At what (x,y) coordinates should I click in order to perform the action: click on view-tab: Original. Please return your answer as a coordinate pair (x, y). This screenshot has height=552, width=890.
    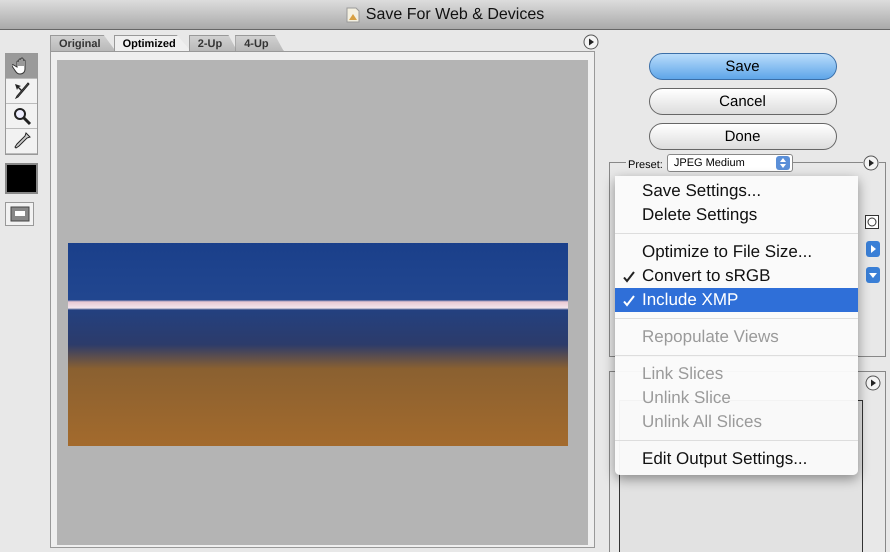
    Looking at the image, I should click on (83, 43).